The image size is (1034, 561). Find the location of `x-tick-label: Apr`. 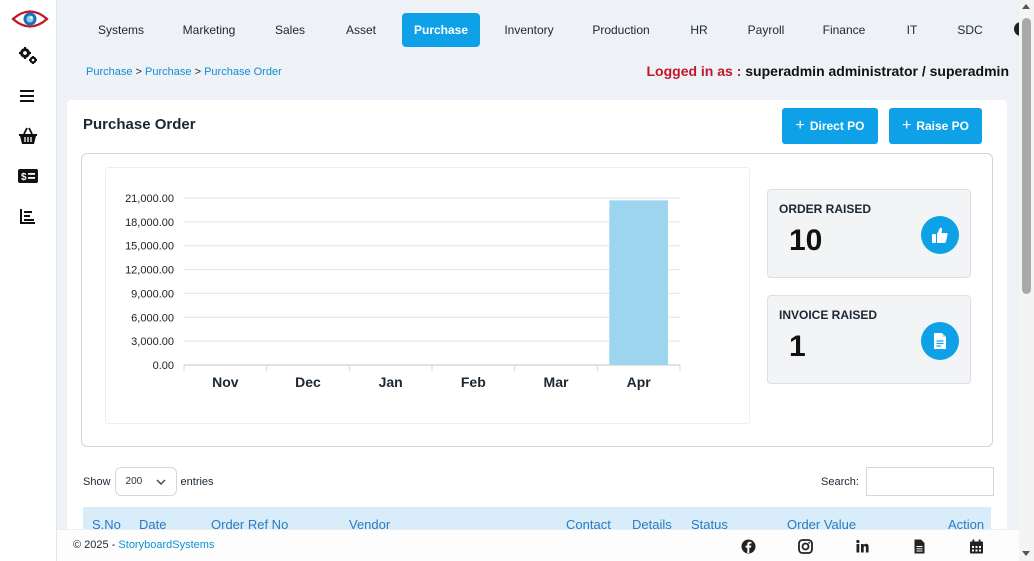

x-tick-label: Apr is located at coordinates (639, 382).